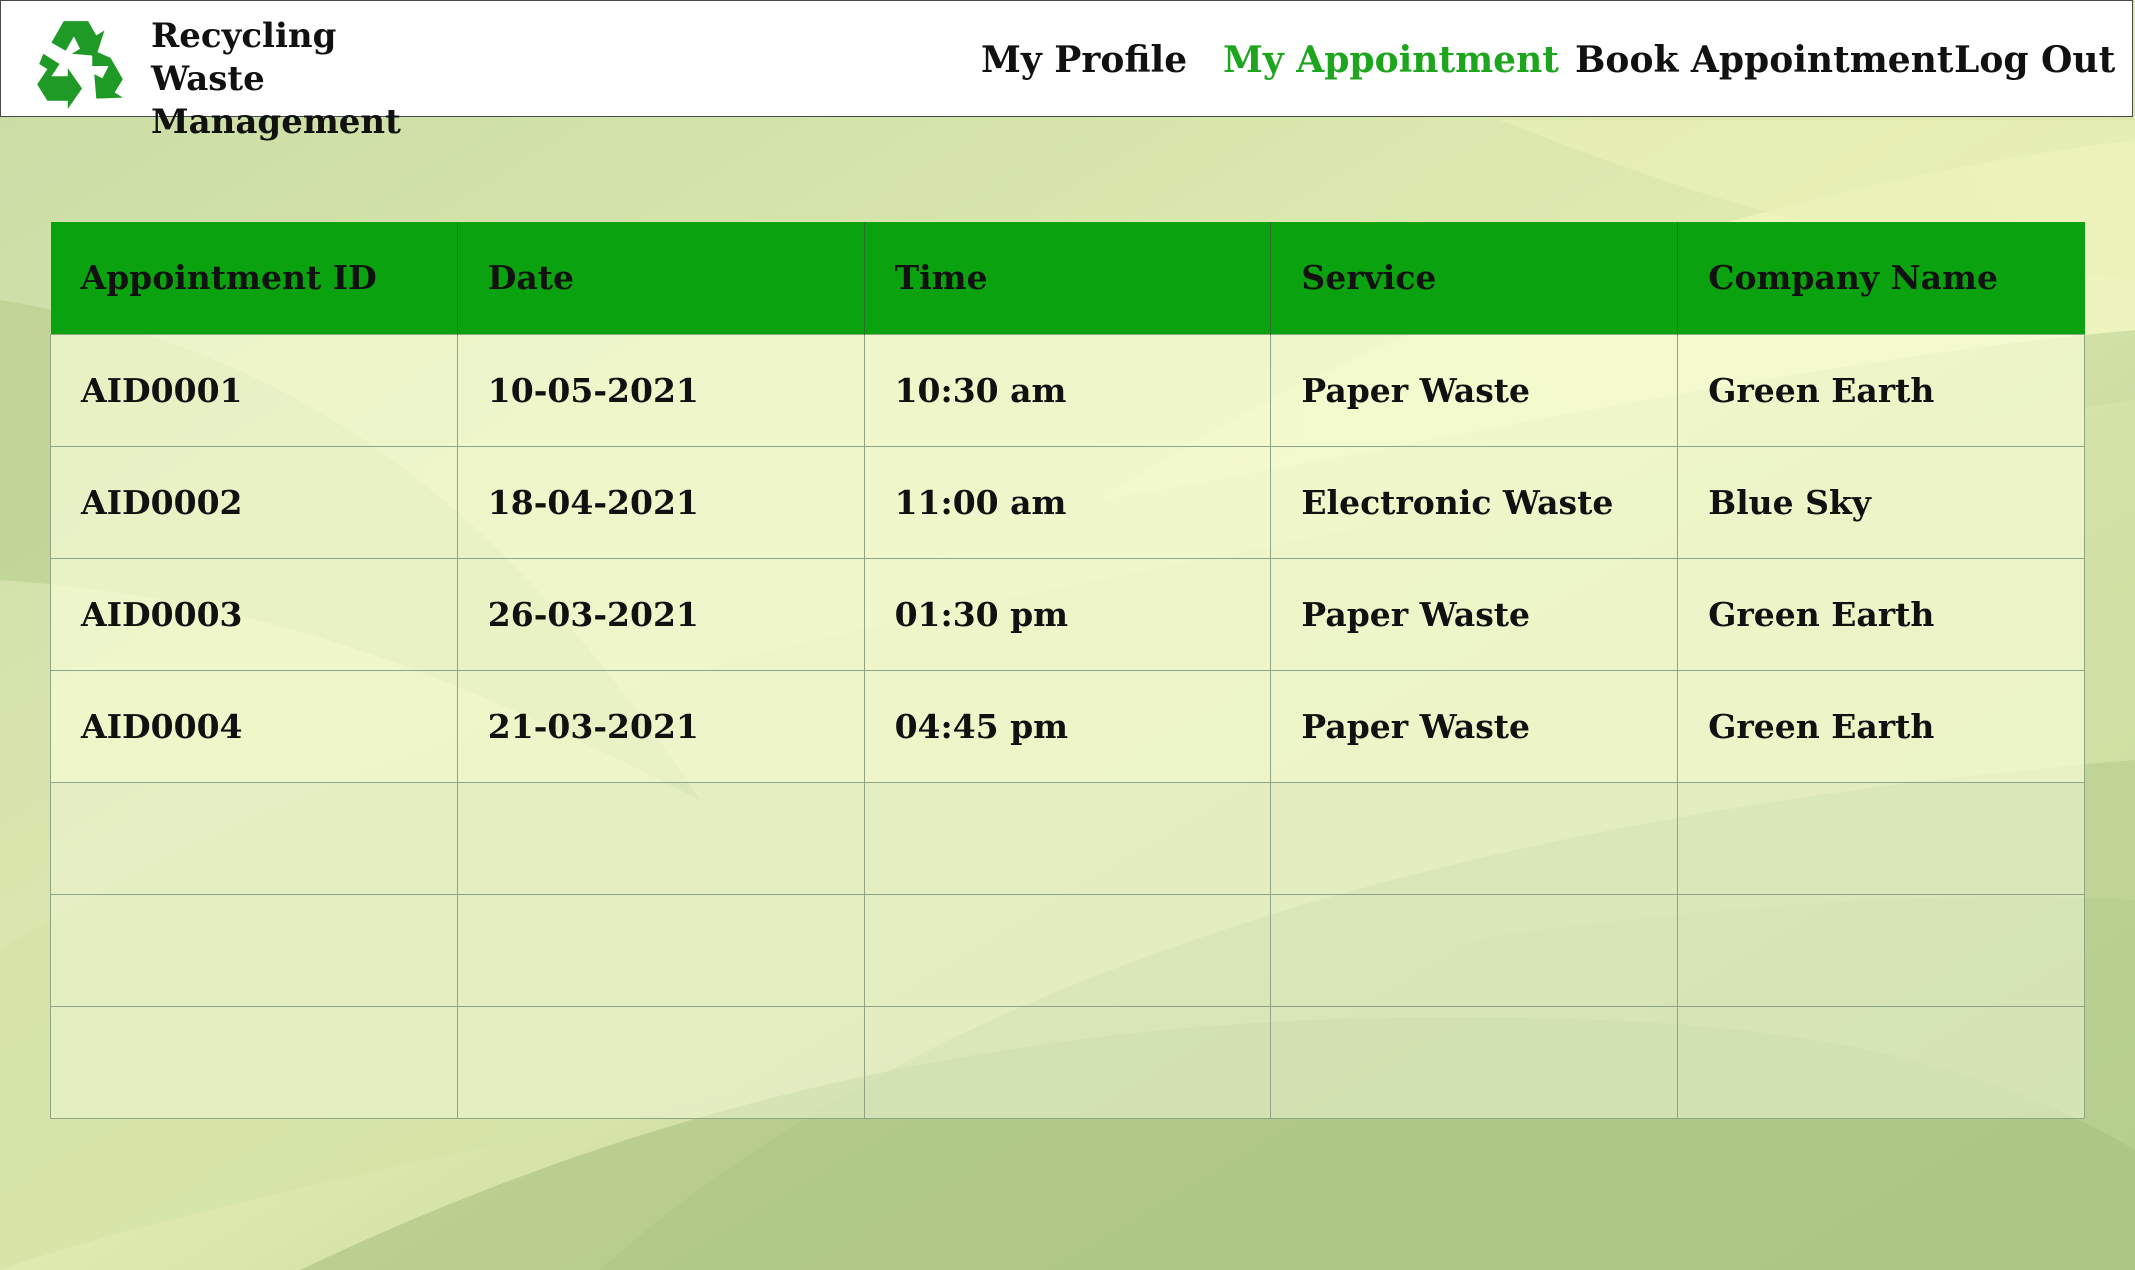  Describe the element at coordinates (660, 390) in the screenshot. I see `cell-date: 10-05-2021` at that location.